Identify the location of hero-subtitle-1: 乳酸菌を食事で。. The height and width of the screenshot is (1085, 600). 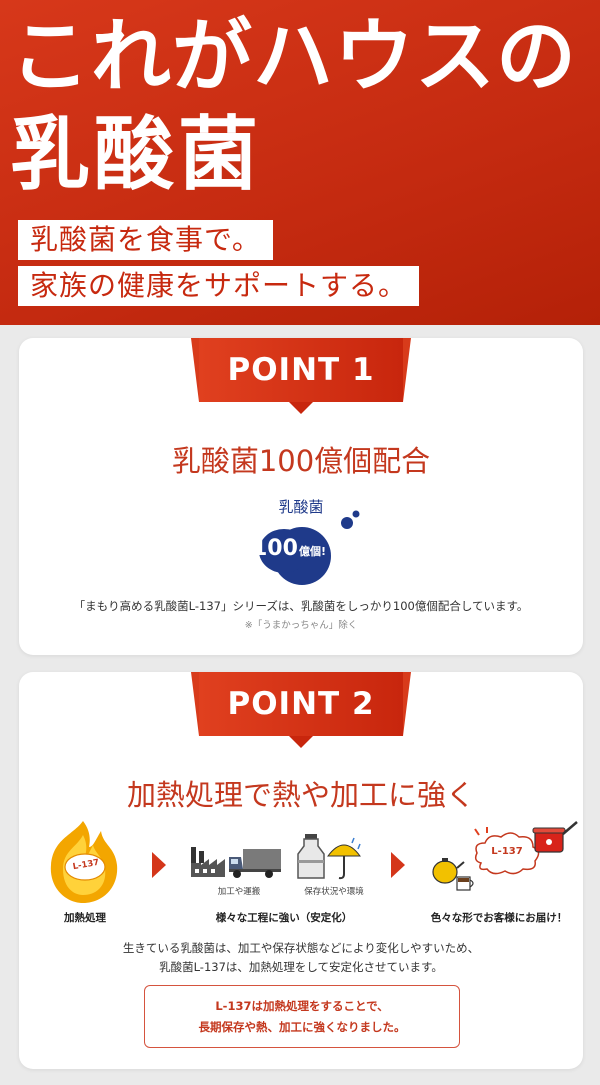
(145, 240).